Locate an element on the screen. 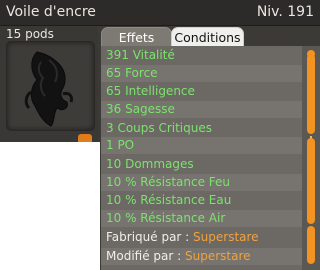 This screenshot has height=270, width=320. scrollbar-thumb-bottom is located at coordinates (311, 245).